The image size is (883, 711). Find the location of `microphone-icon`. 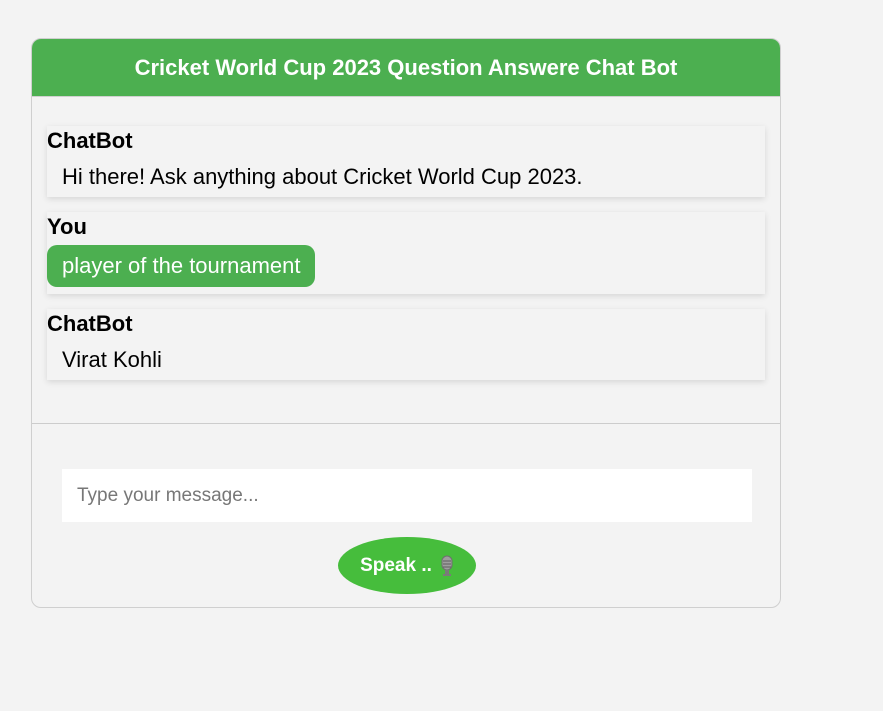

microphone-icon is located at coordinates (447, 566).